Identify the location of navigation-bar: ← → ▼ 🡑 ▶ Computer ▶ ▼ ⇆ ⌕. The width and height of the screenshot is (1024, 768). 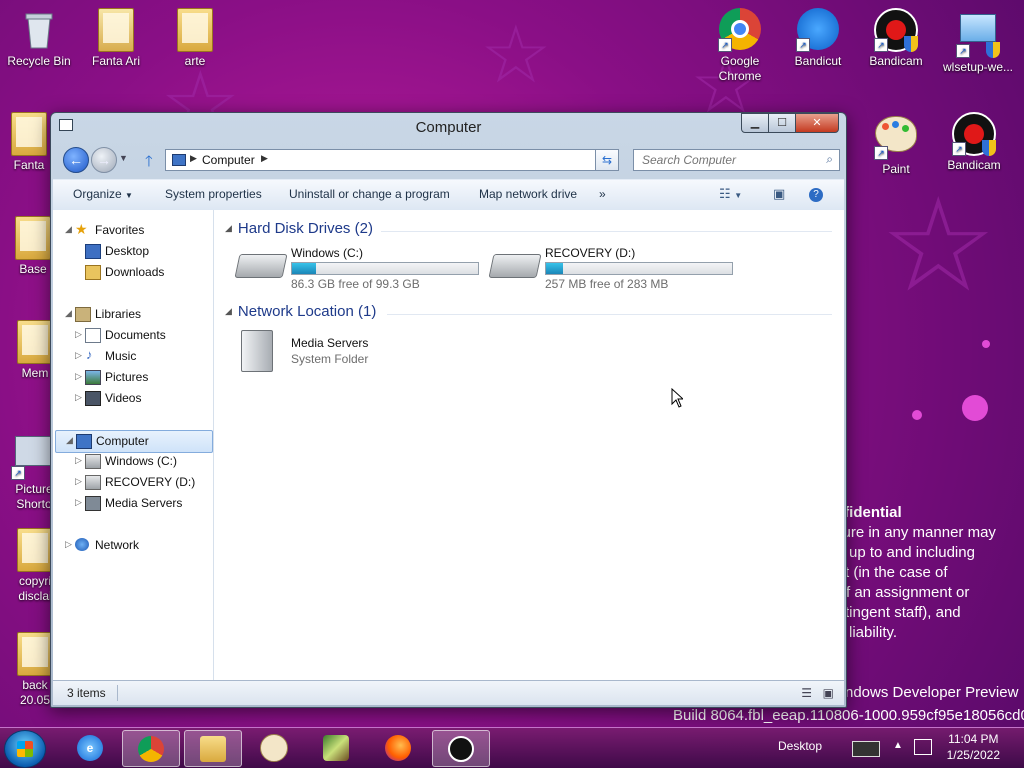
(448, 160).